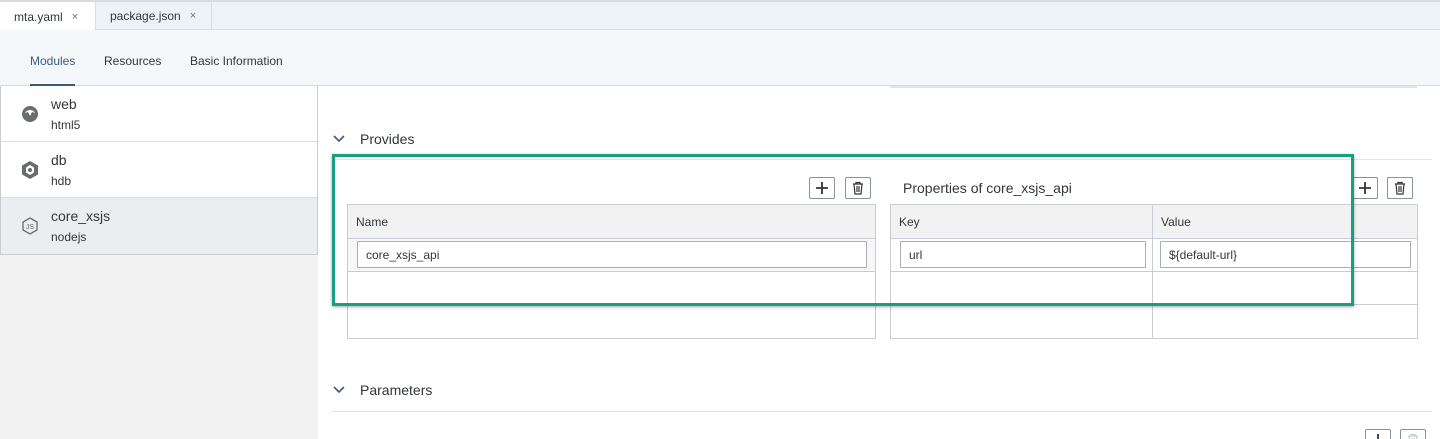  I want to click on svg-text: JS, so click(30, 227).